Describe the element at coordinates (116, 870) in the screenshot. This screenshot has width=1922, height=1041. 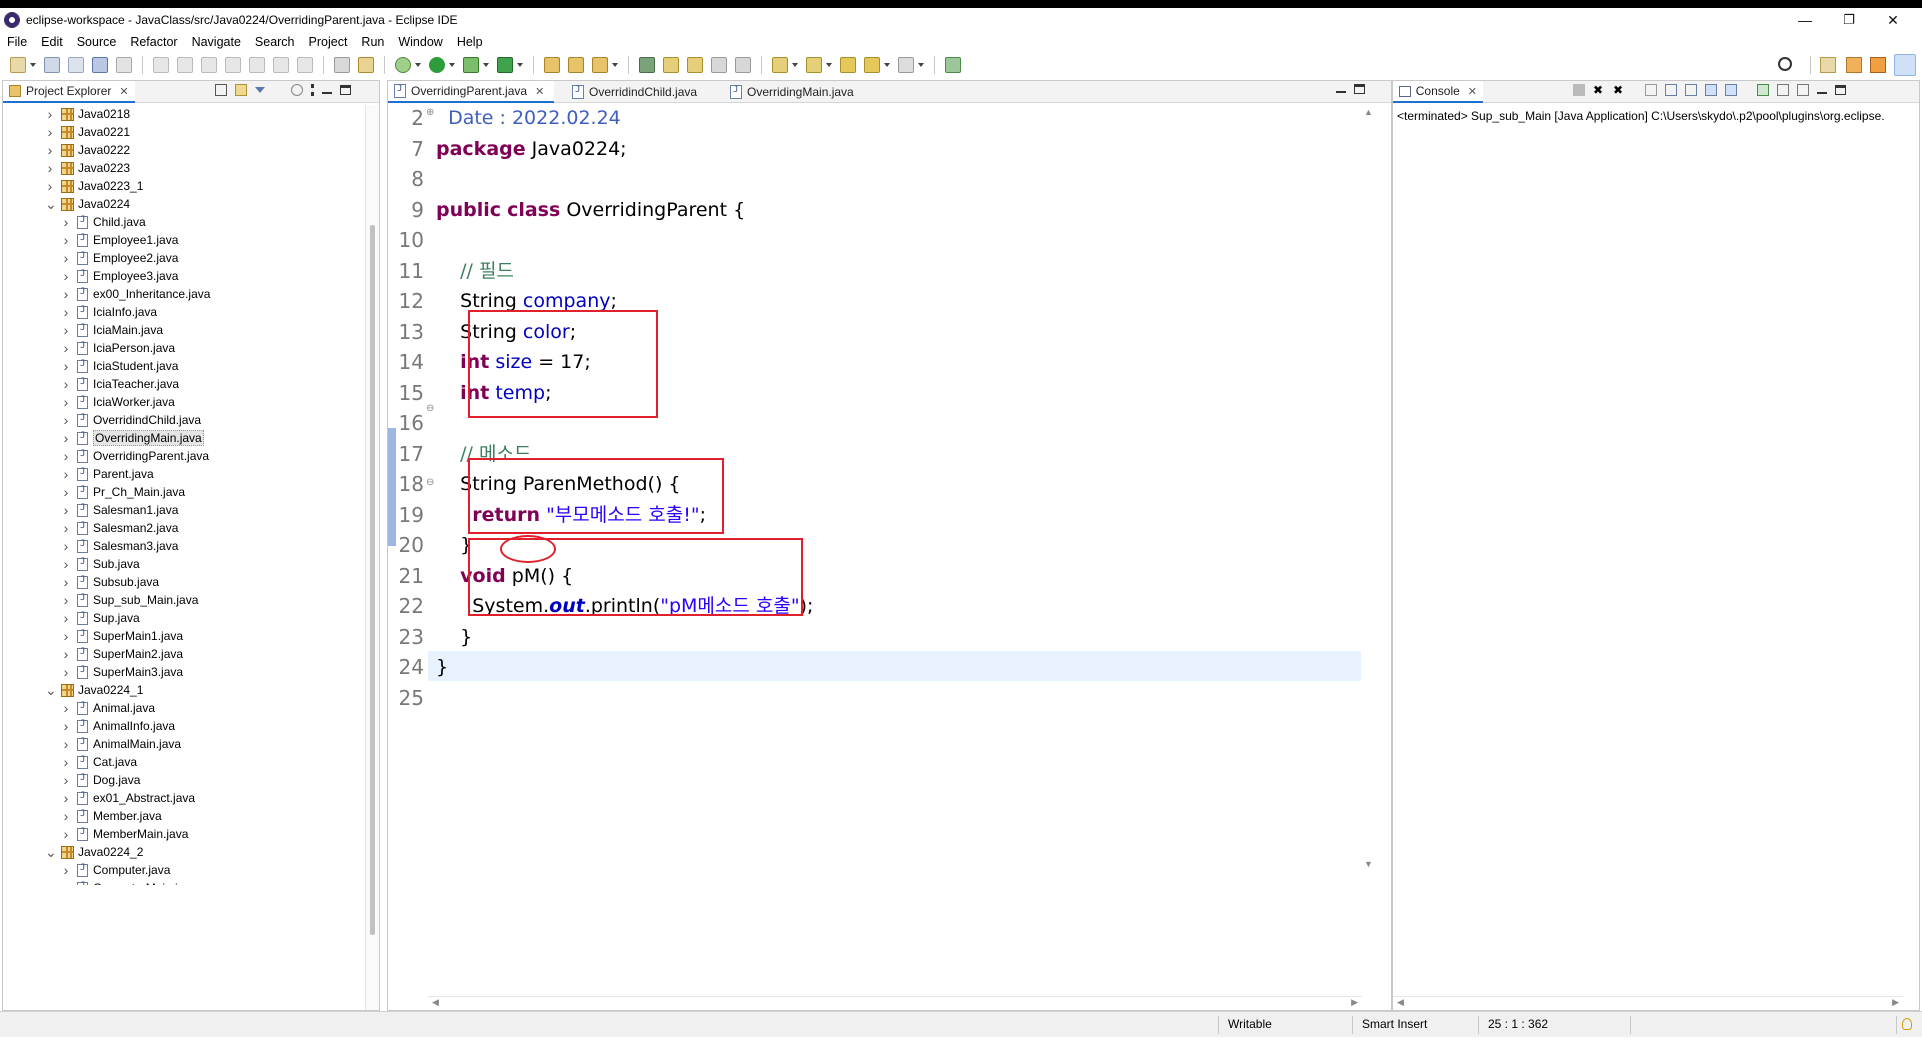
I see `tree-file: › Computer.java` at that location.